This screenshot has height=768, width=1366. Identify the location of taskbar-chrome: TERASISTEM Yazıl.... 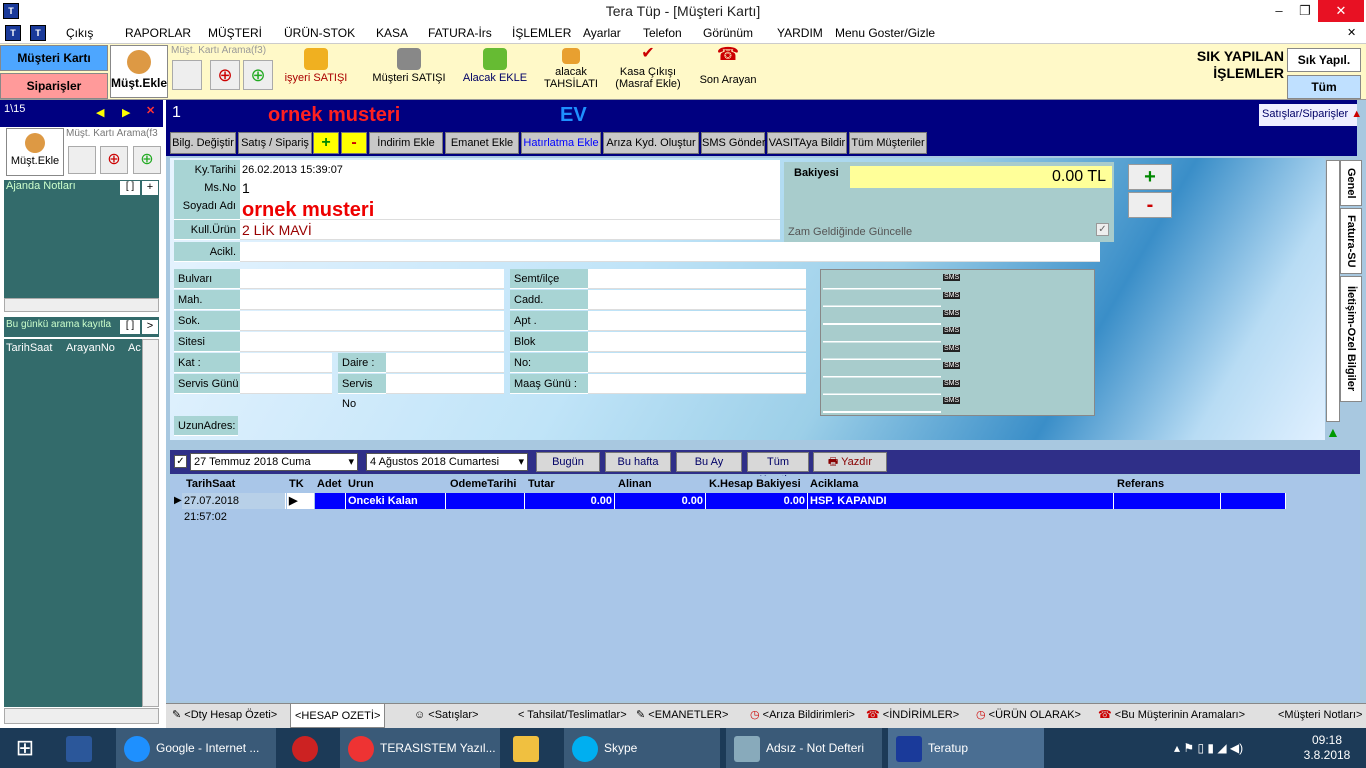
(420, 748).